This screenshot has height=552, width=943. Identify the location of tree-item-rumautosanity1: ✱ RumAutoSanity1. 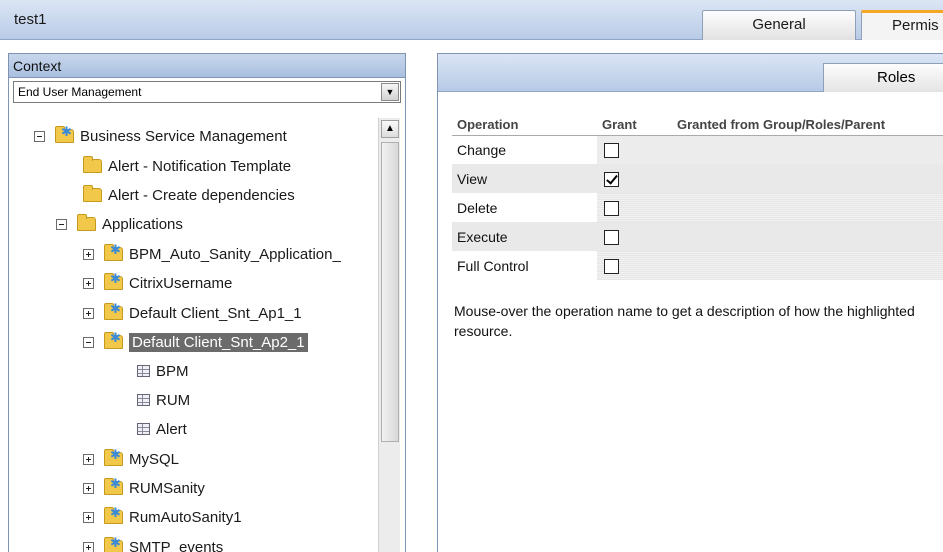
(162, 517).